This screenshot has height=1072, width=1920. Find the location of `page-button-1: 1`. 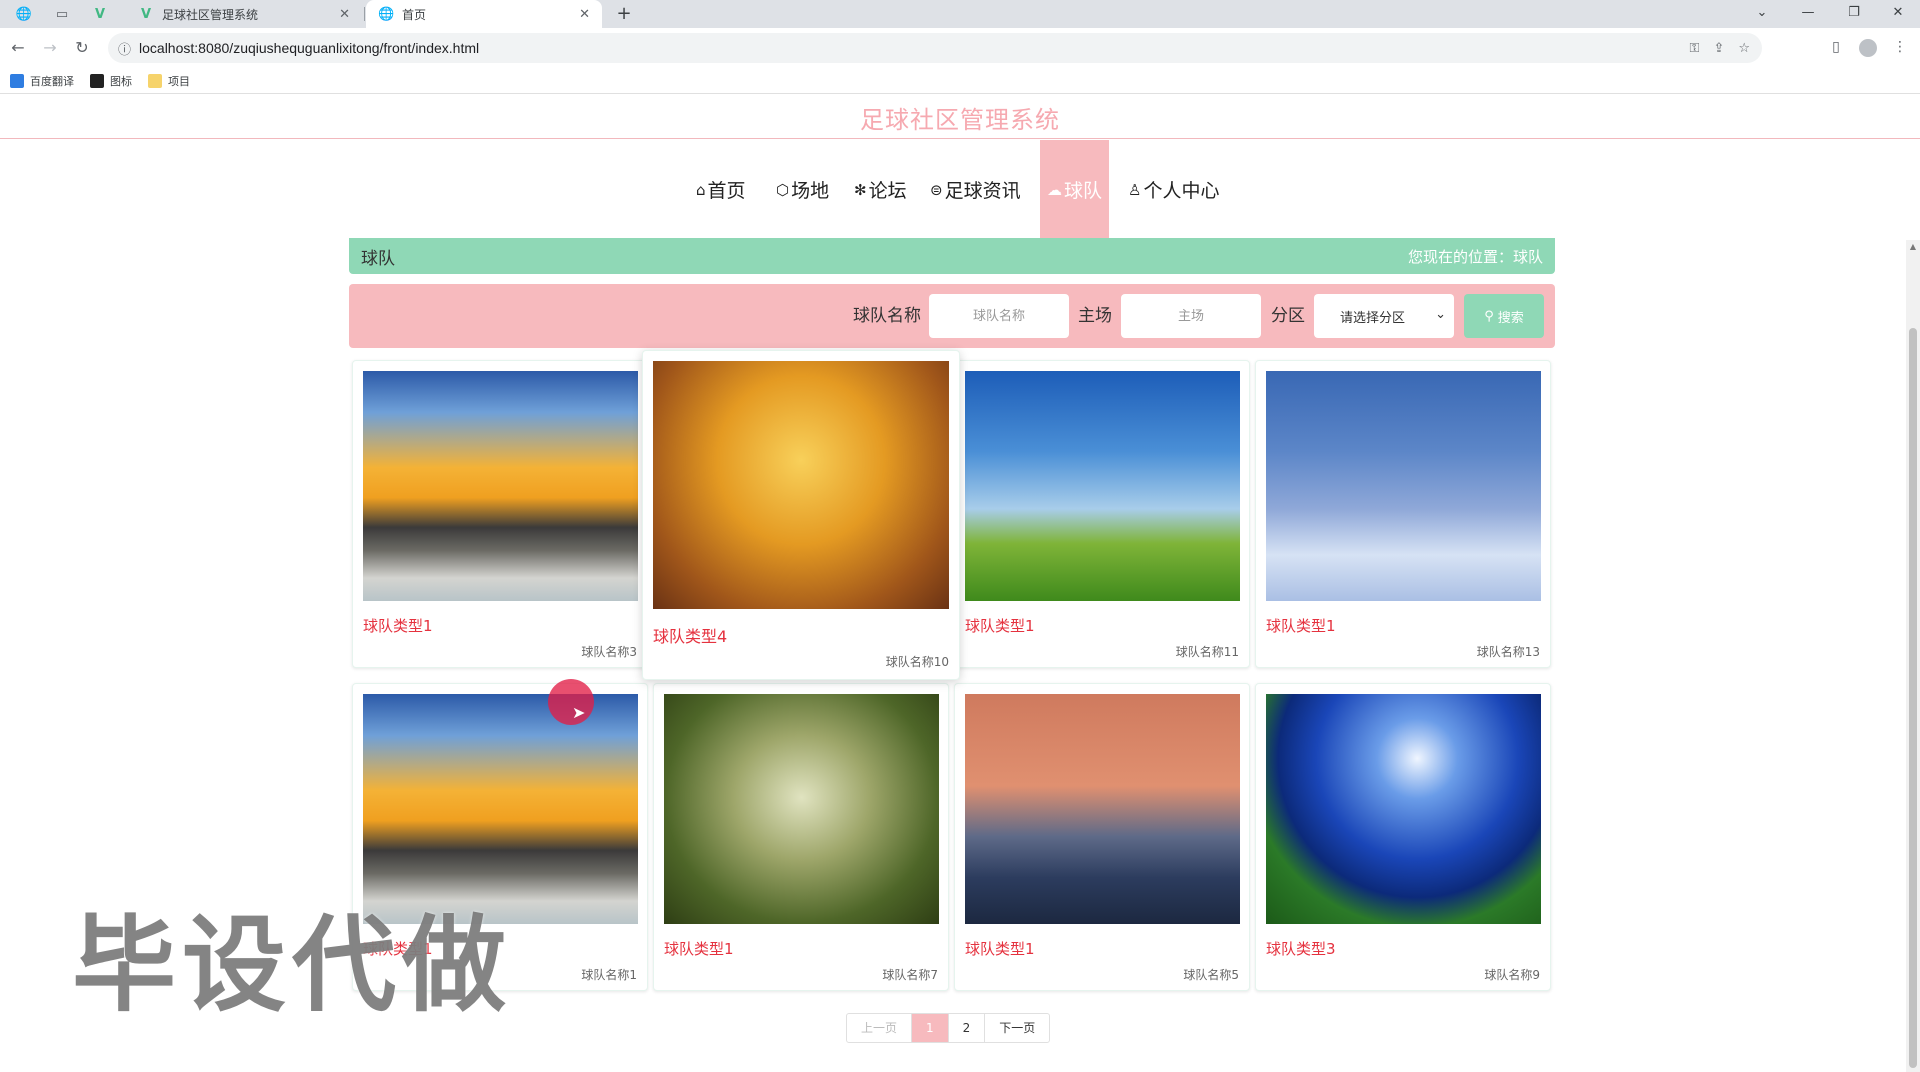

page-button-1: 1 is located at coordinates (930, 1028).